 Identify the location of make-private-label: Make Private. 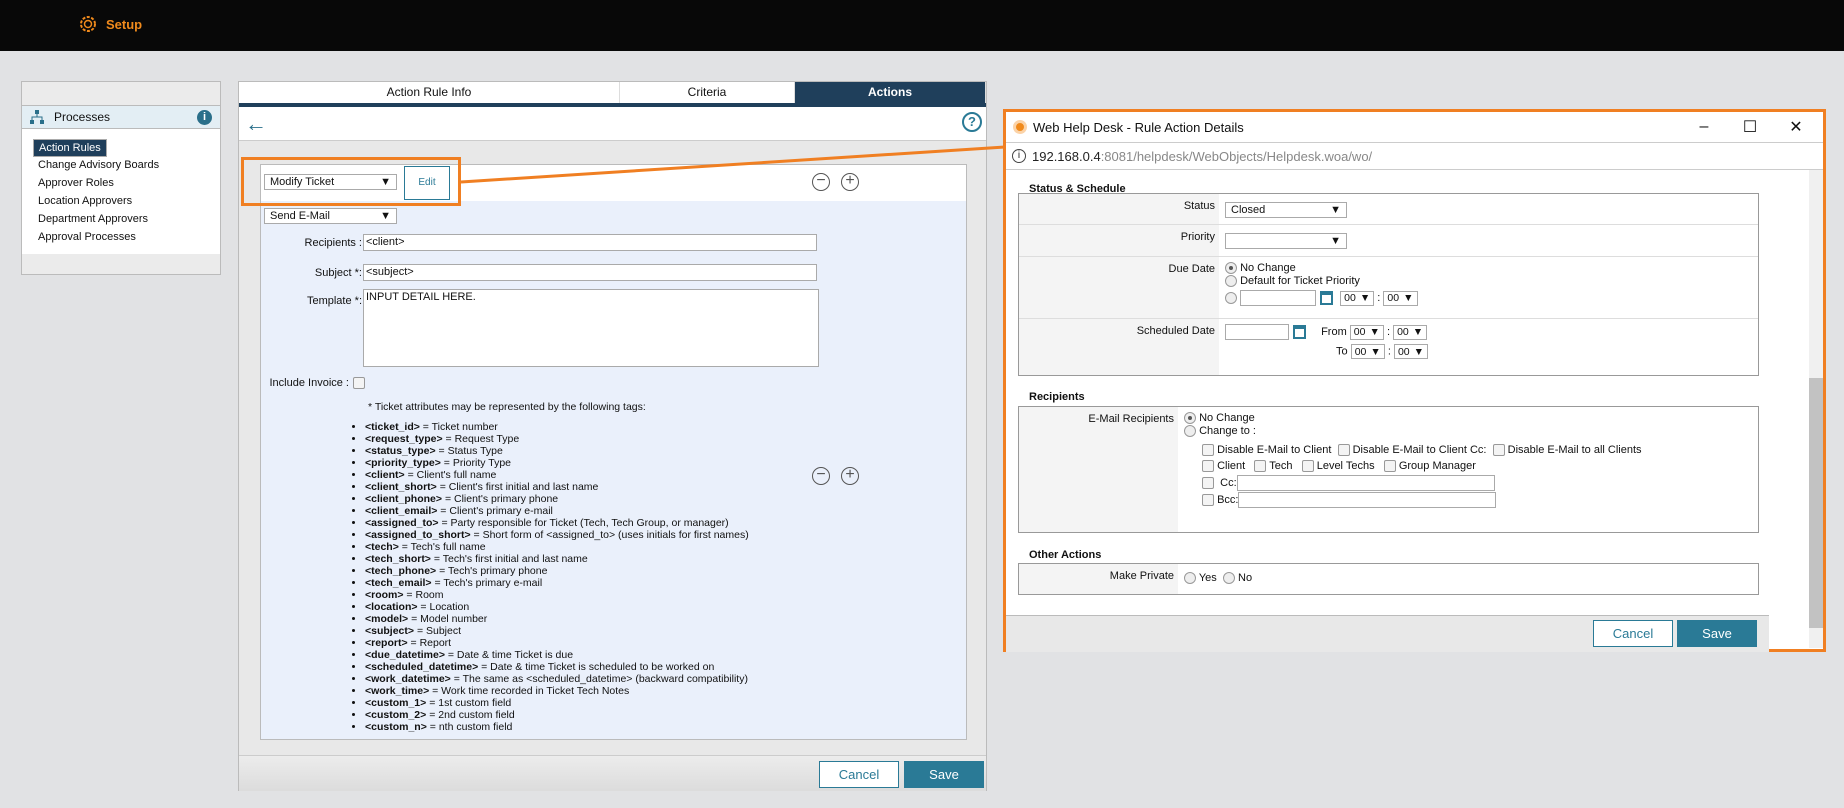
(1098, 579).